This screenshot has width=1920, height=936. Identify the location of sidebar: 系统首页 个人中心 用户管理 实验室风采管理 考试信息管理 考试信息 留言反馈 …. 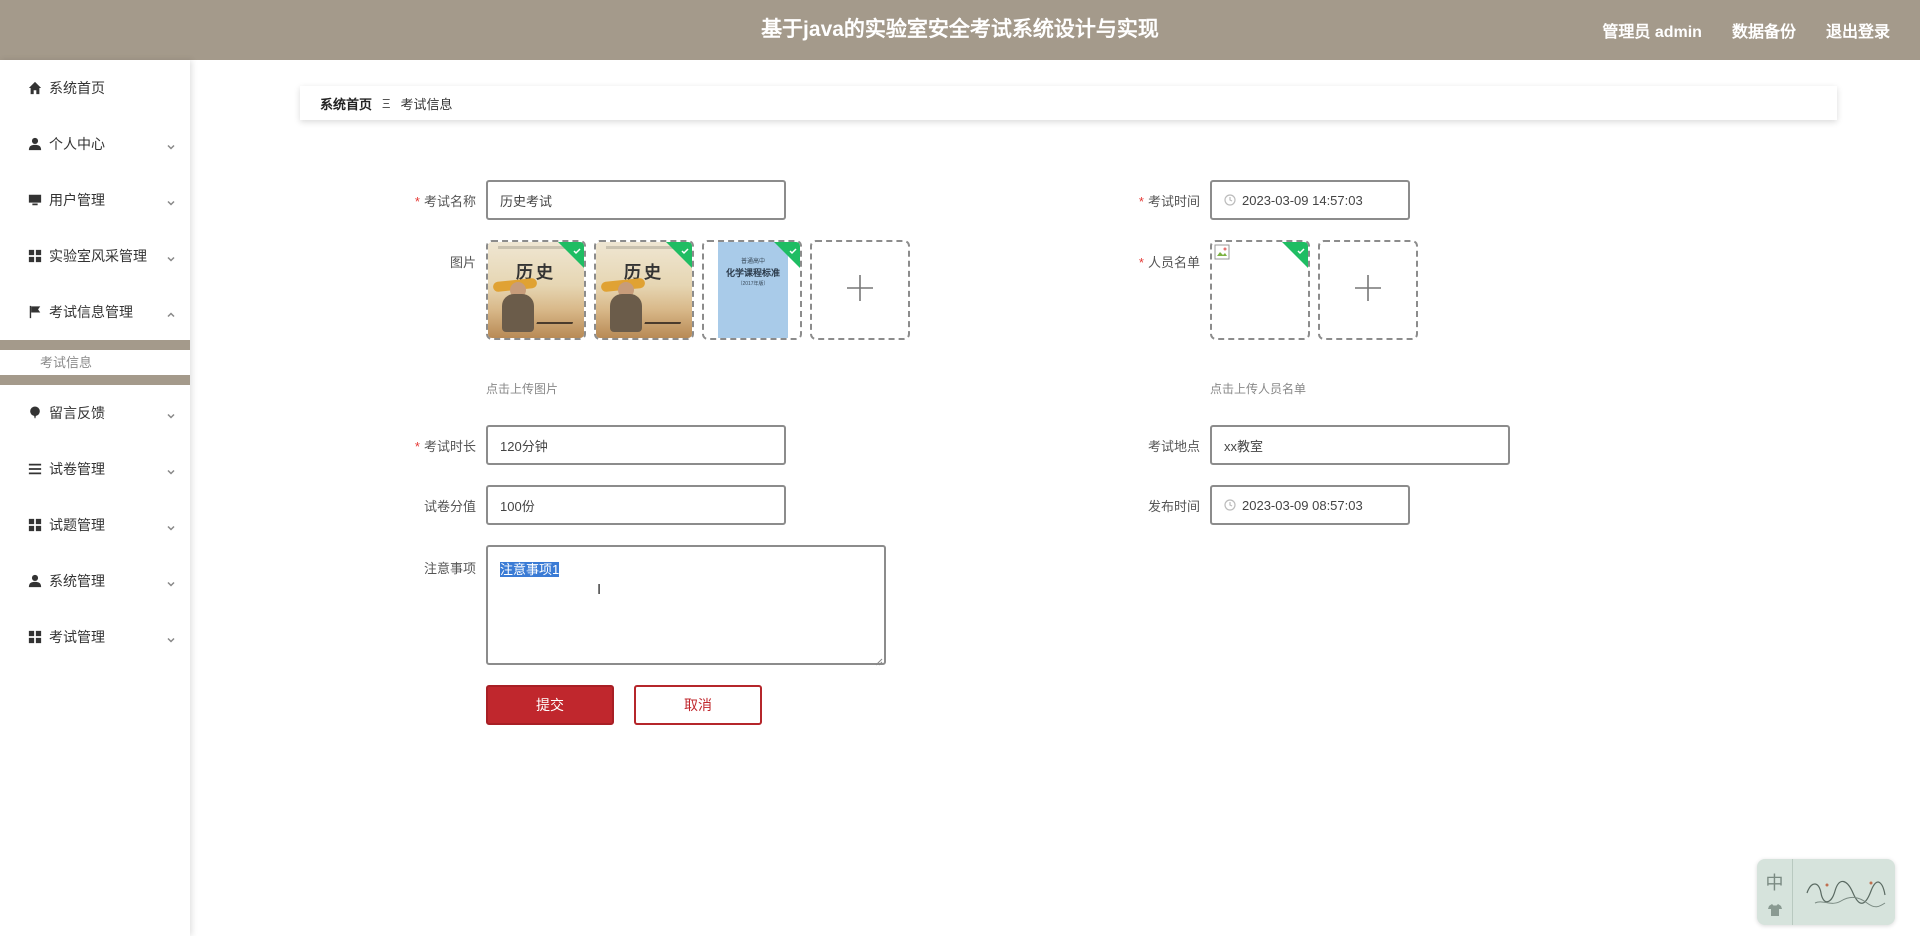
(95, 498).